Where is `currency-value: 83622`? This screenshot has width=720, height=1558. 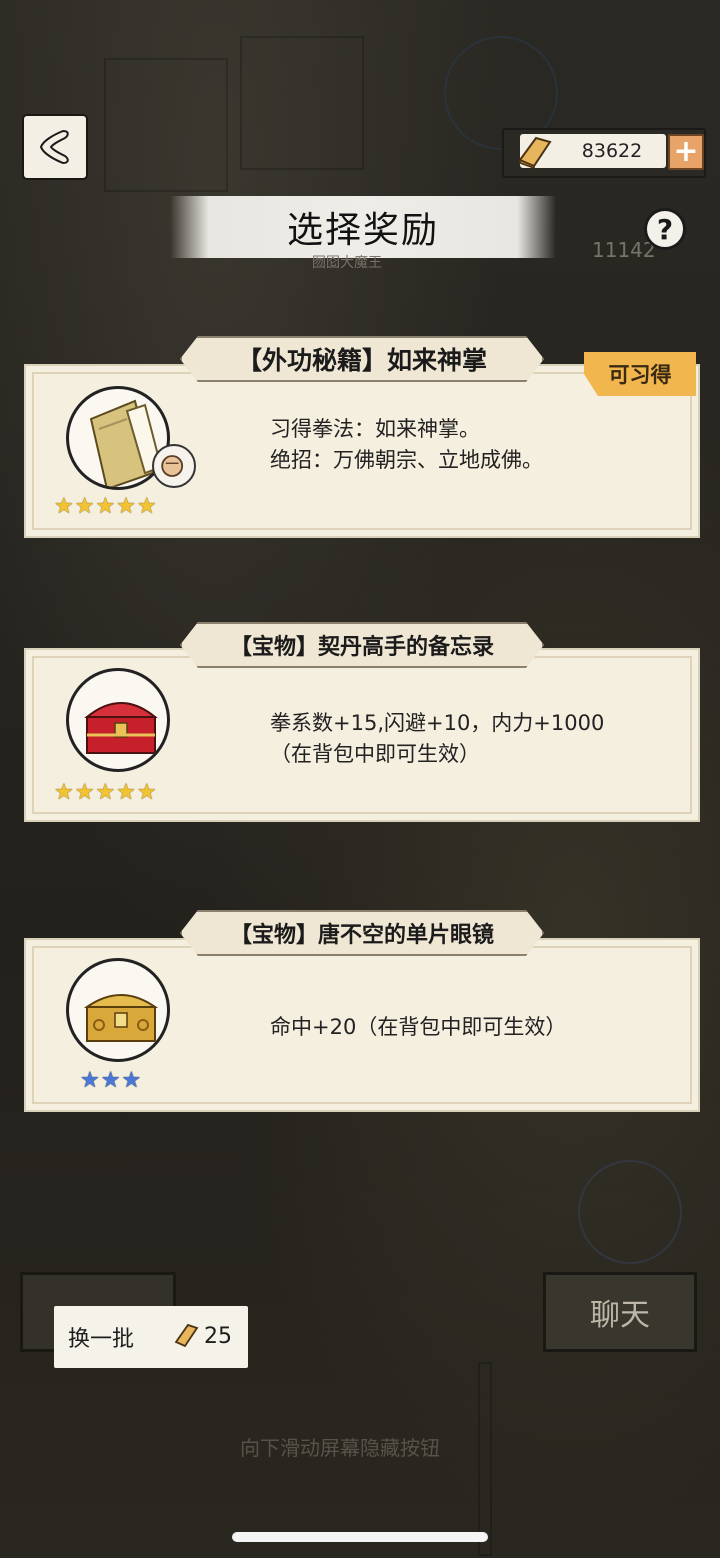
currency-value: 83622 is located at coordinates (612, 151).